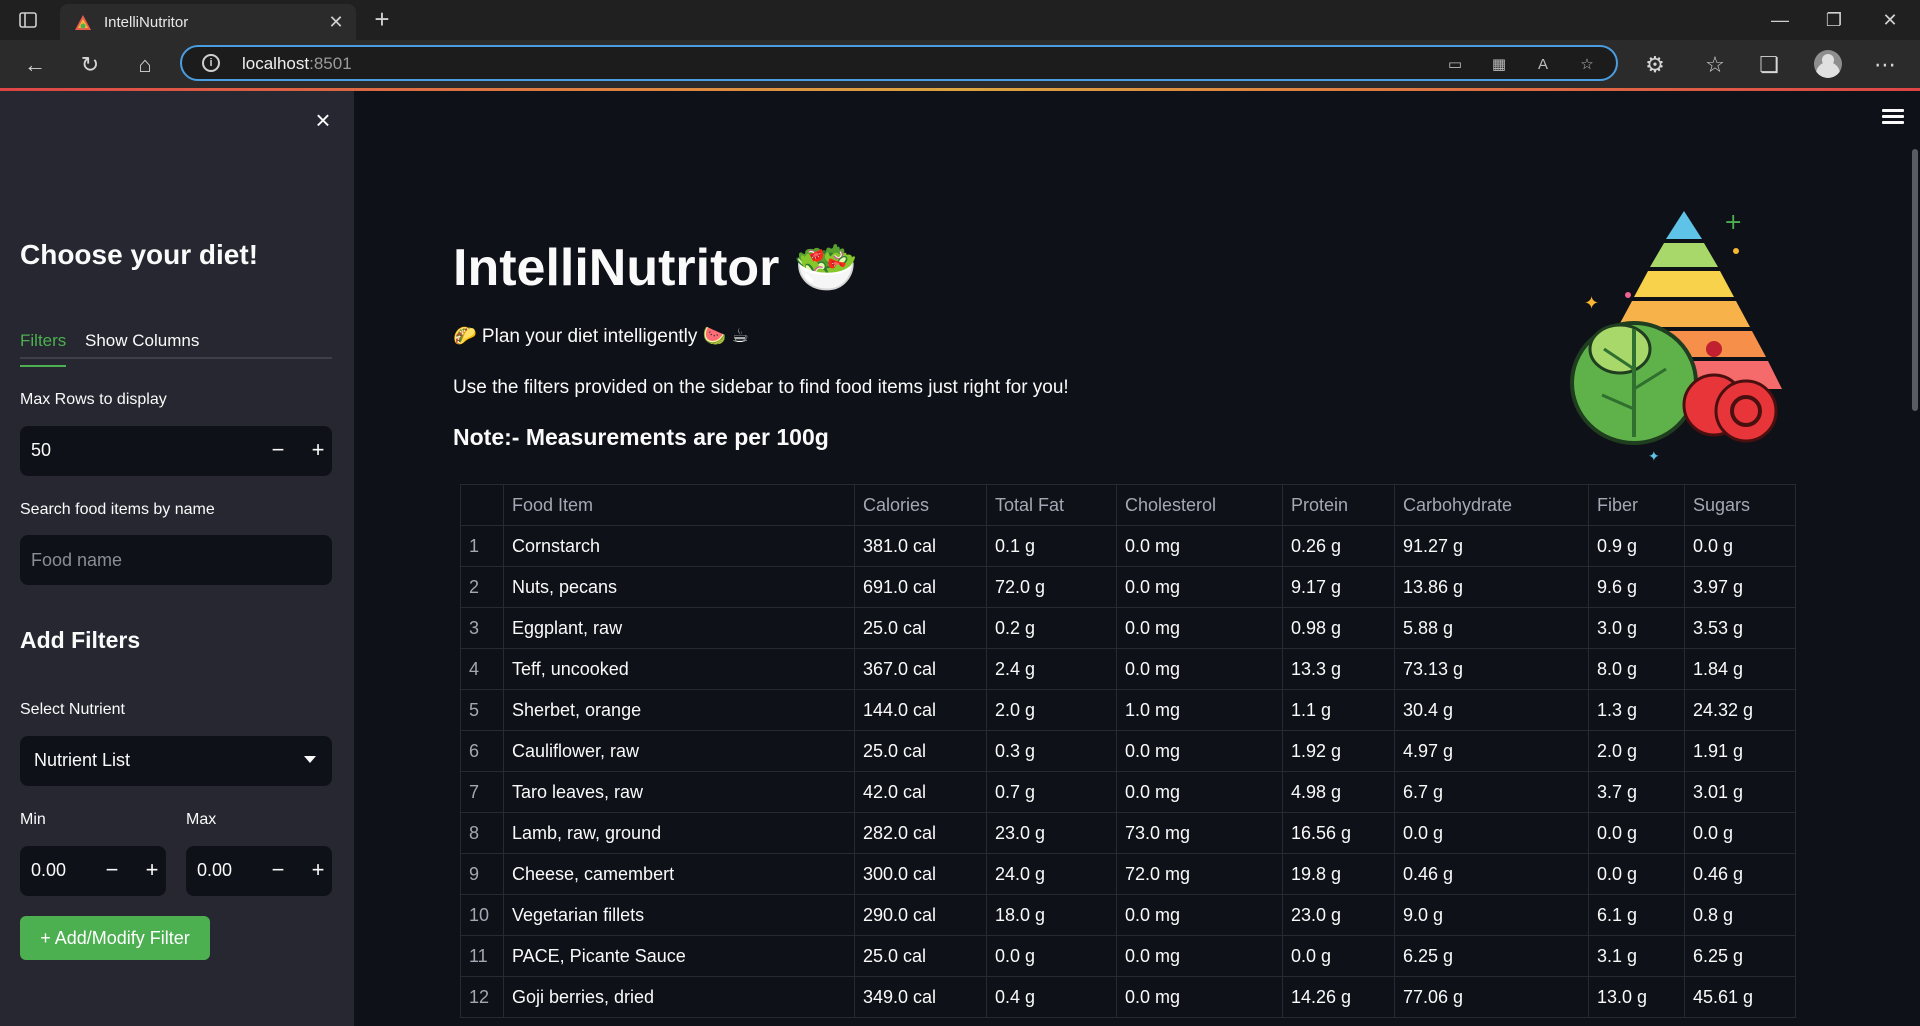  I want to click on max-input: 0.00 − +, so click(259, 871).